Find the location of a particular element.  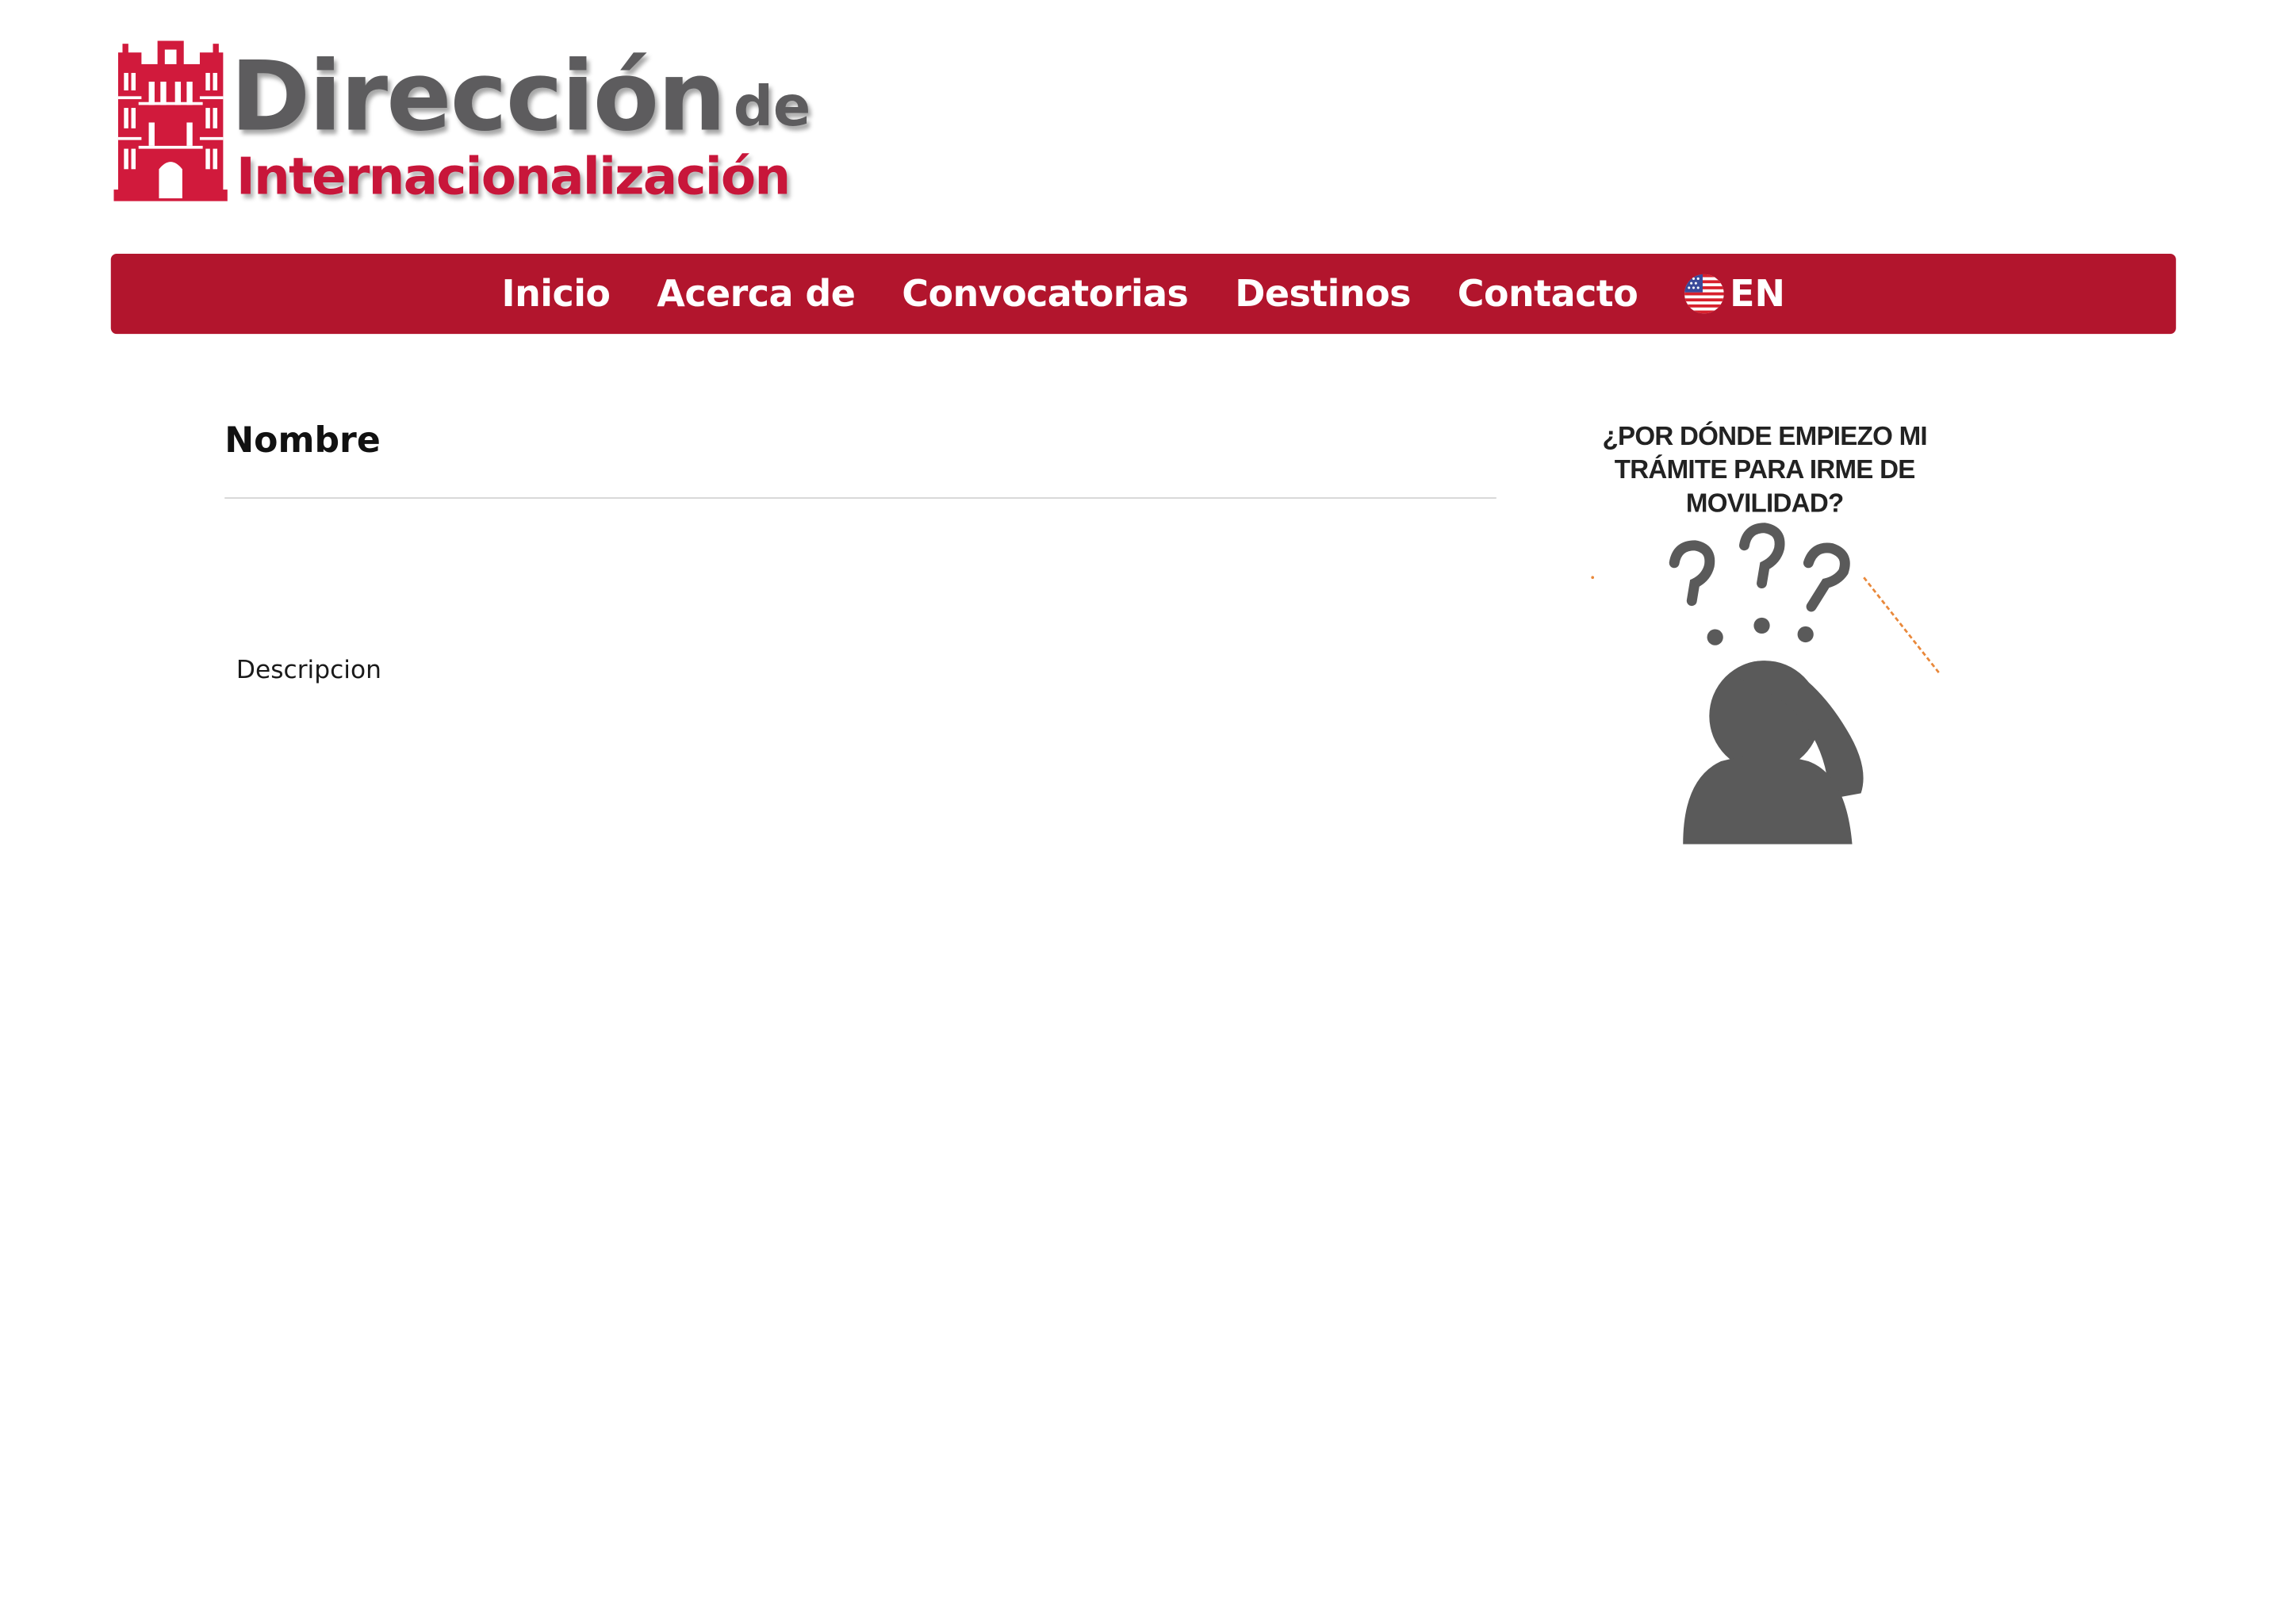

confused-person-icon is located at coordinates (1765, 684).